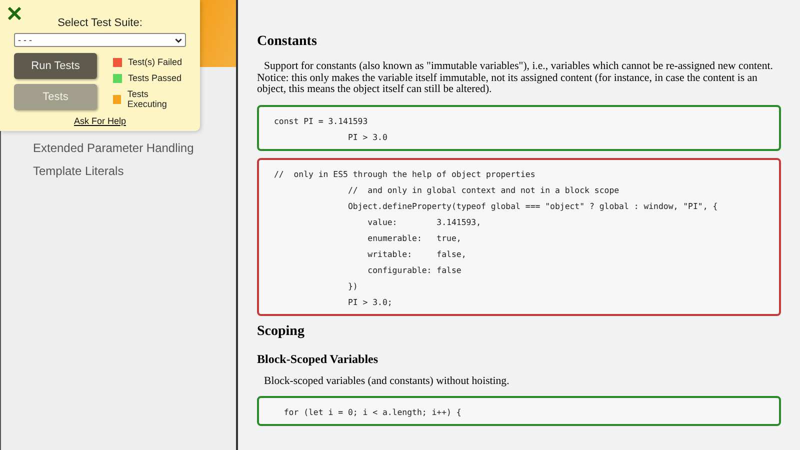 The image size is (800, 450). I want to click on paragraph: Block-scoped variables (and constants) without hoisting., so click(386, 382).